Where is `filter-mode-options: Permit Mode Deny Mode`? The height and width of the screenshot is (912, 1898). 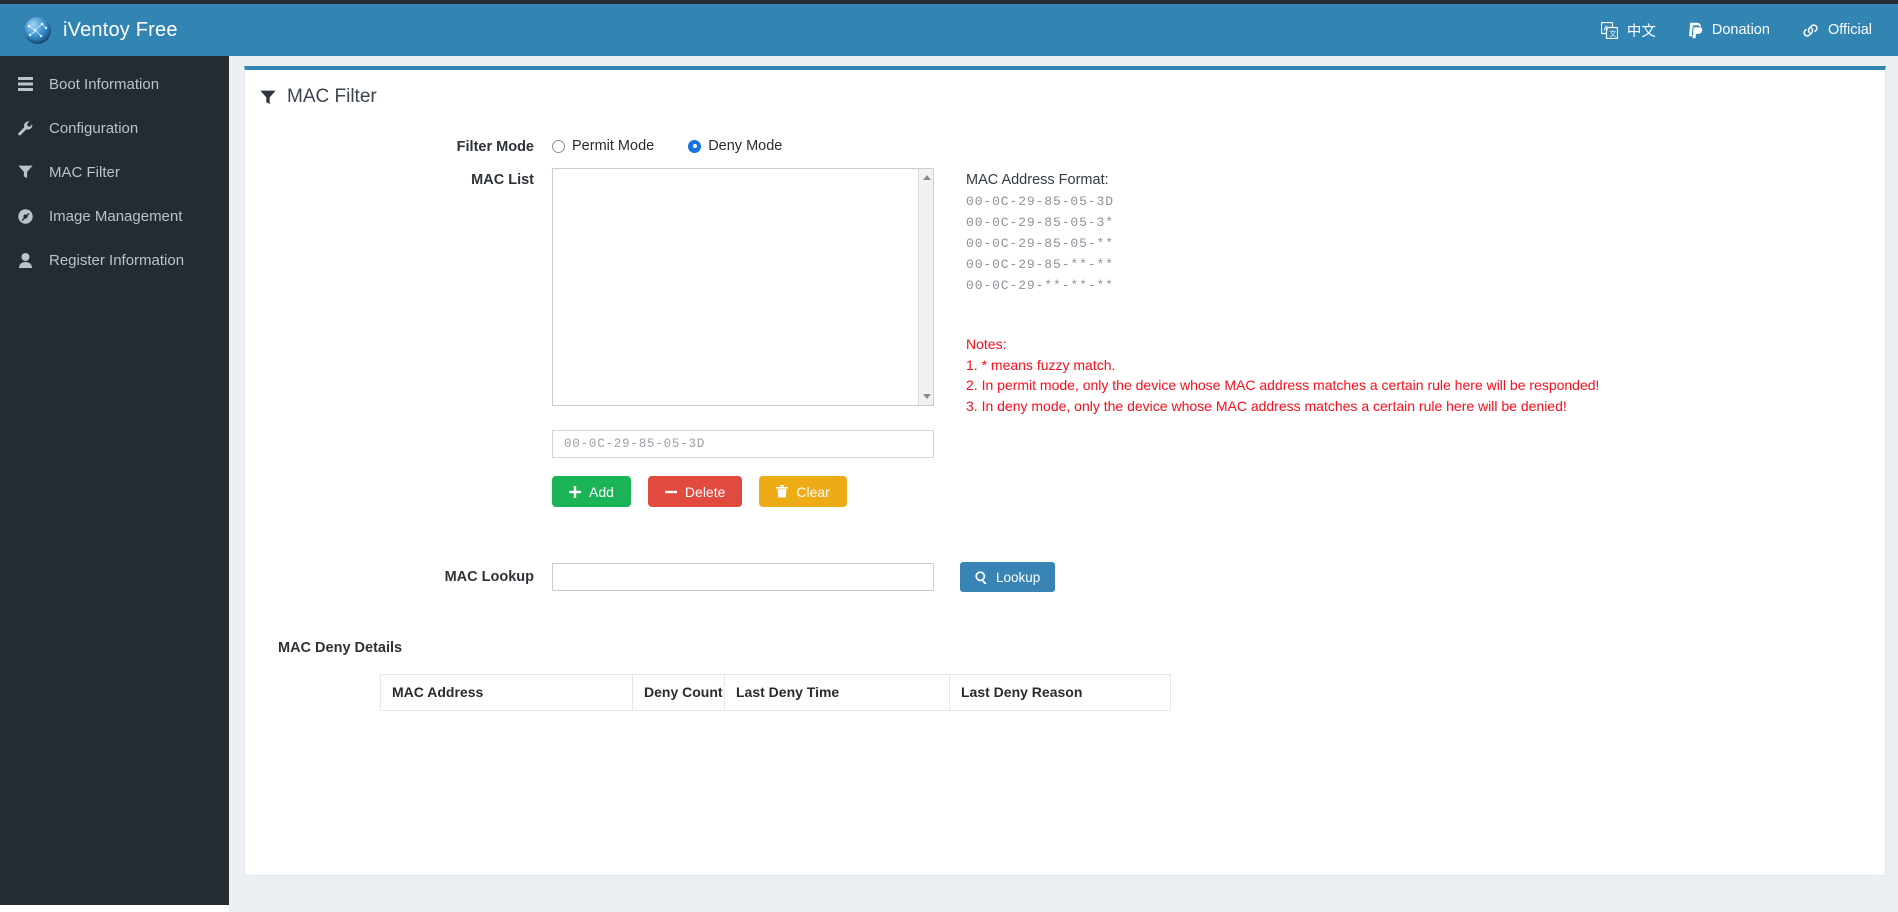 filter-mode-options: Permit Mode Deny Mode is located at coordinates (667, 146).